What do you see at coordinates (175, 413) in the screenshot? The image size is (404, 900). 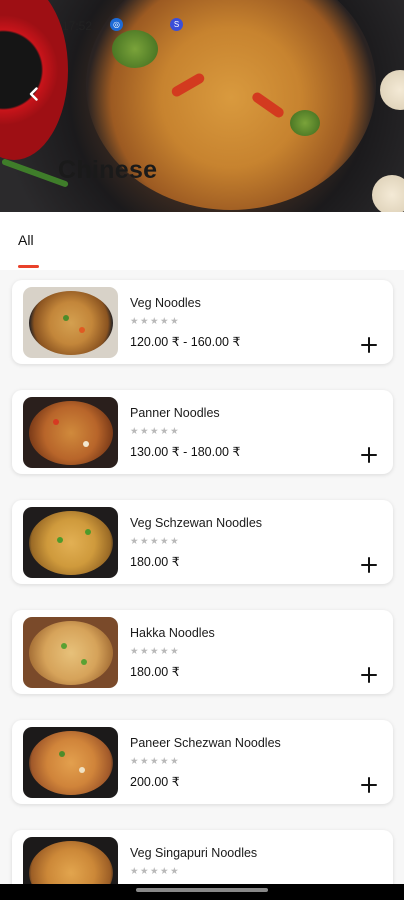 I see `item-name: Panner Noodles` at bounding box center [175, 413].